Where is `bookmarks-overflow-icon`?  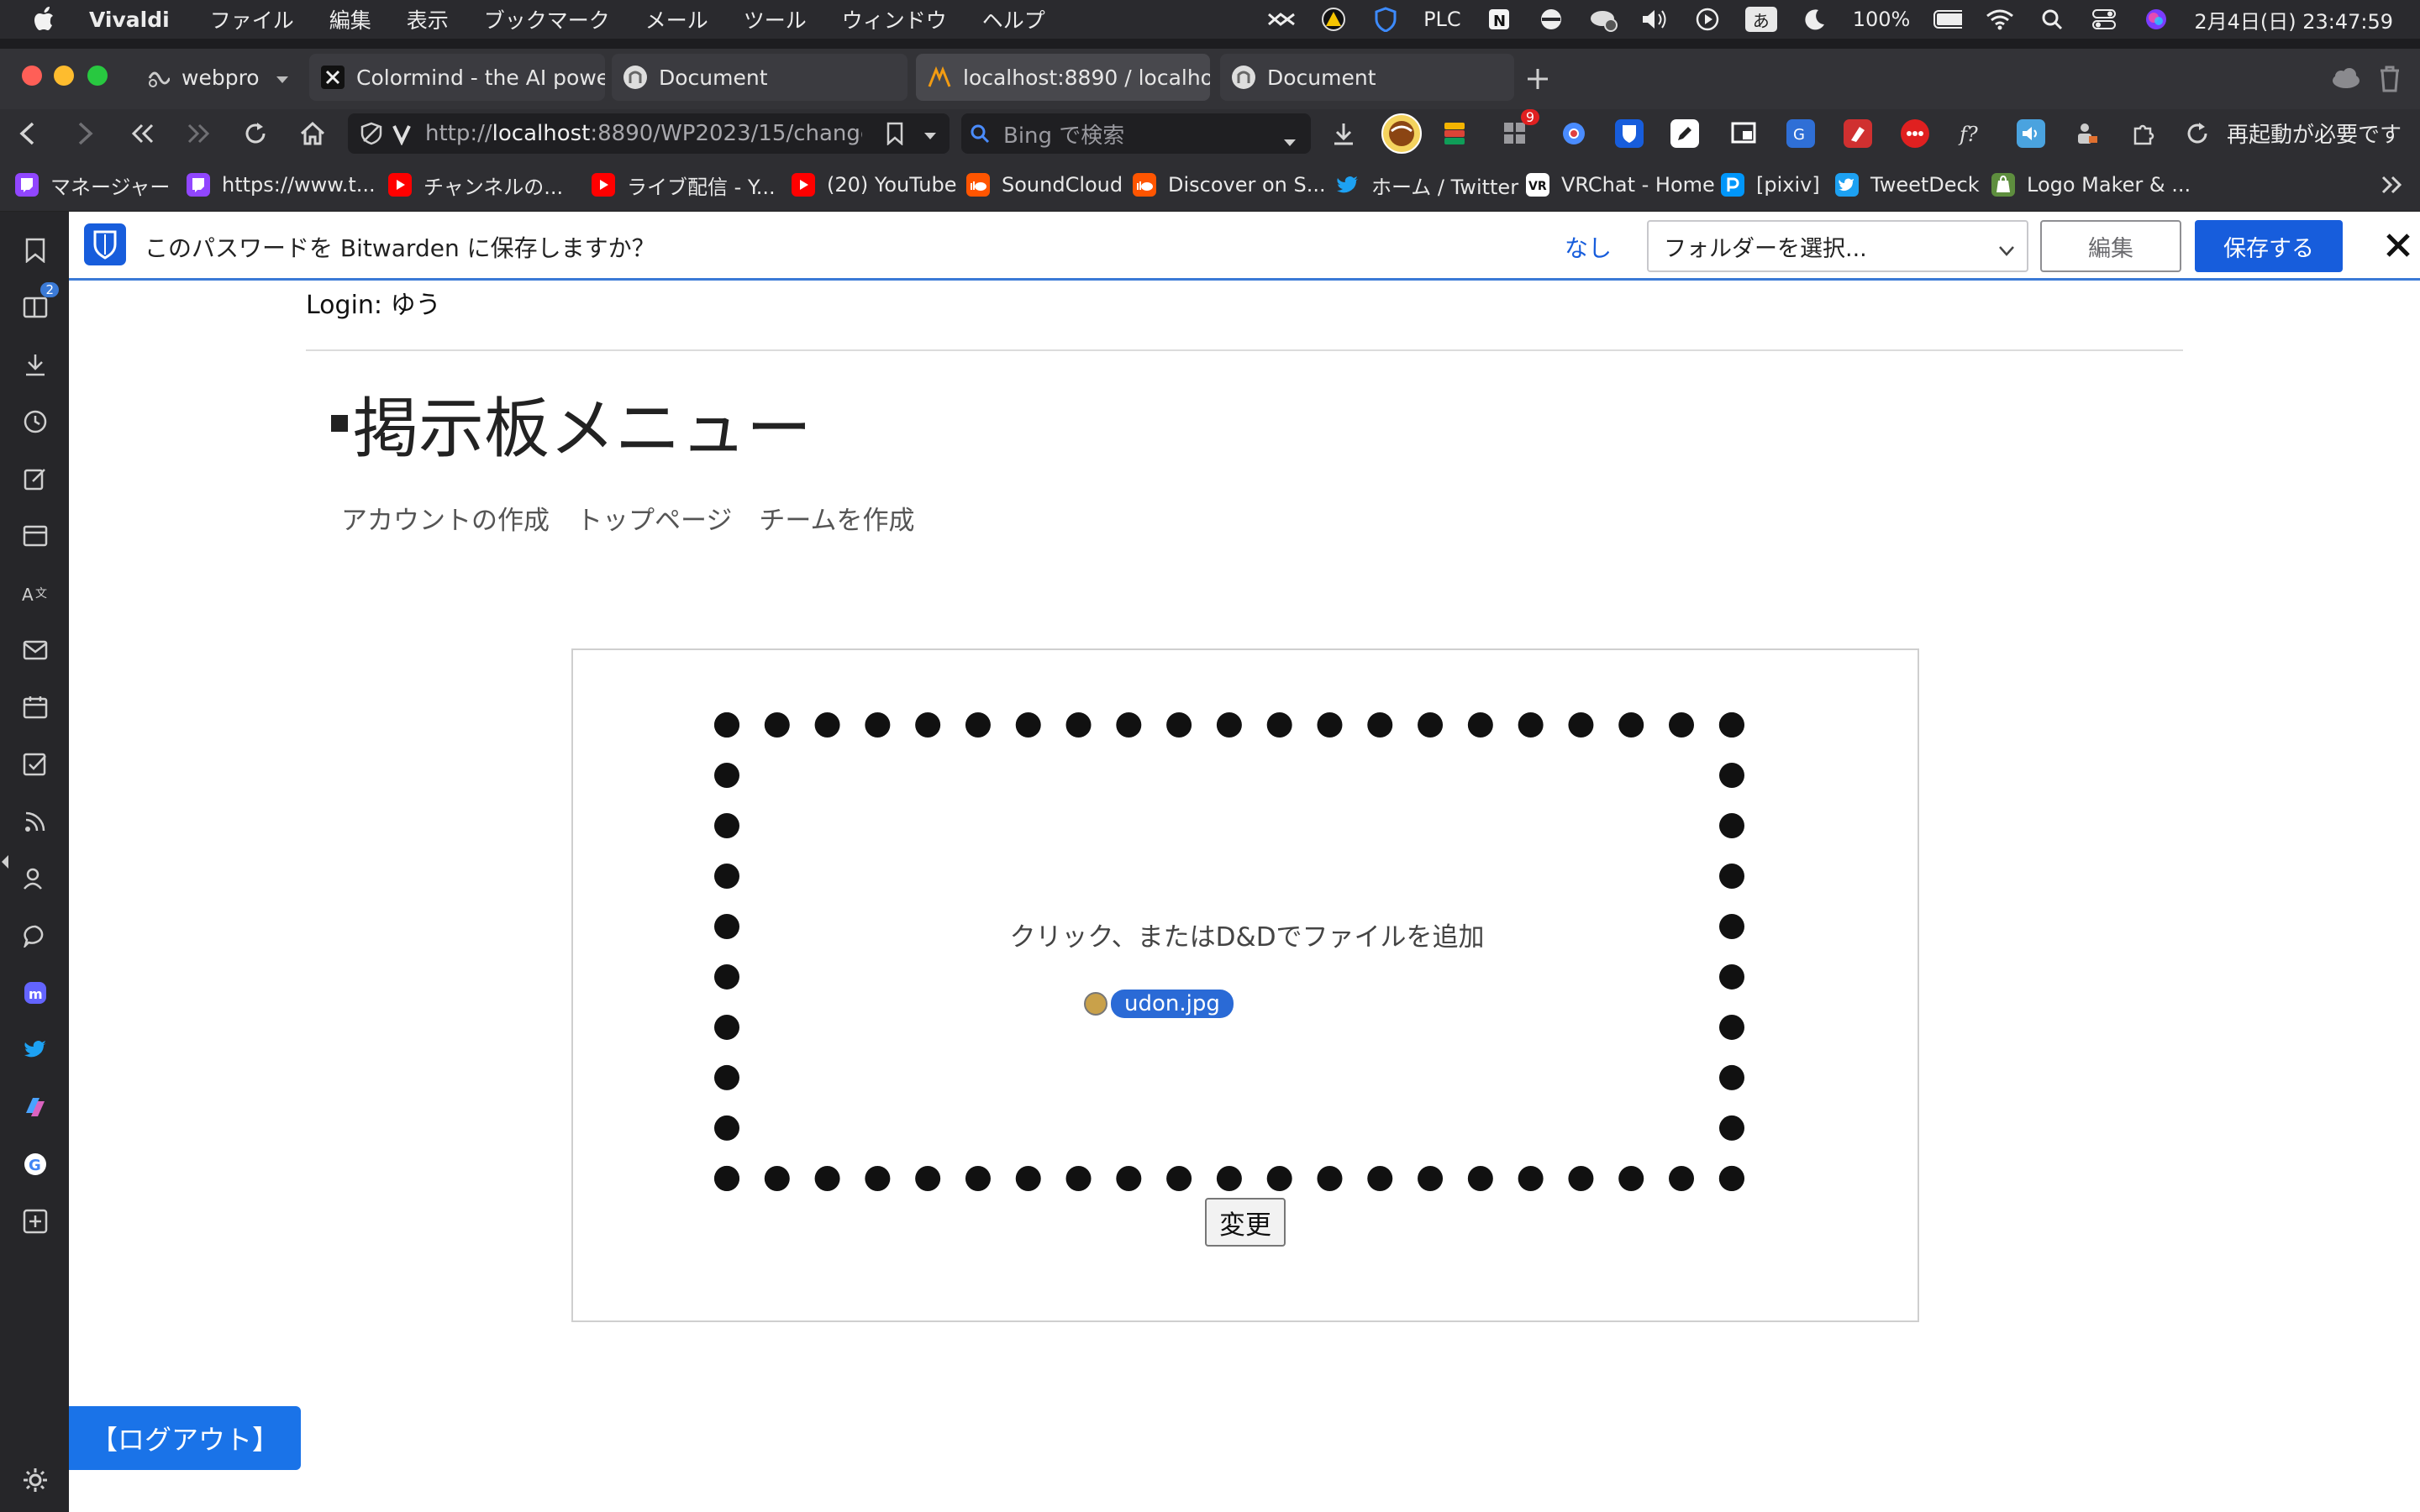 bookmarks-overflow-icon is located at coordinates (2392, 186).